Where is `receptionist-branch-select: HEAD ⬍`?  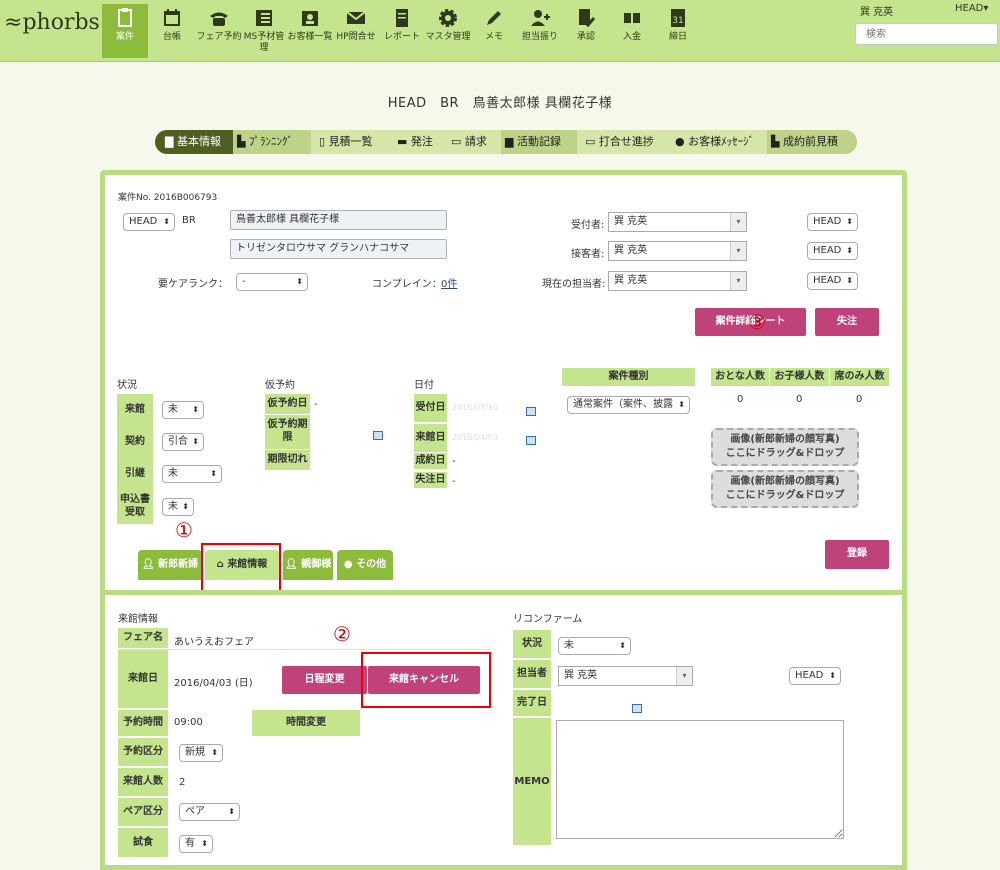
receptionist-branch-select: HEAD ⬍ is located at coordinates (832, 222).